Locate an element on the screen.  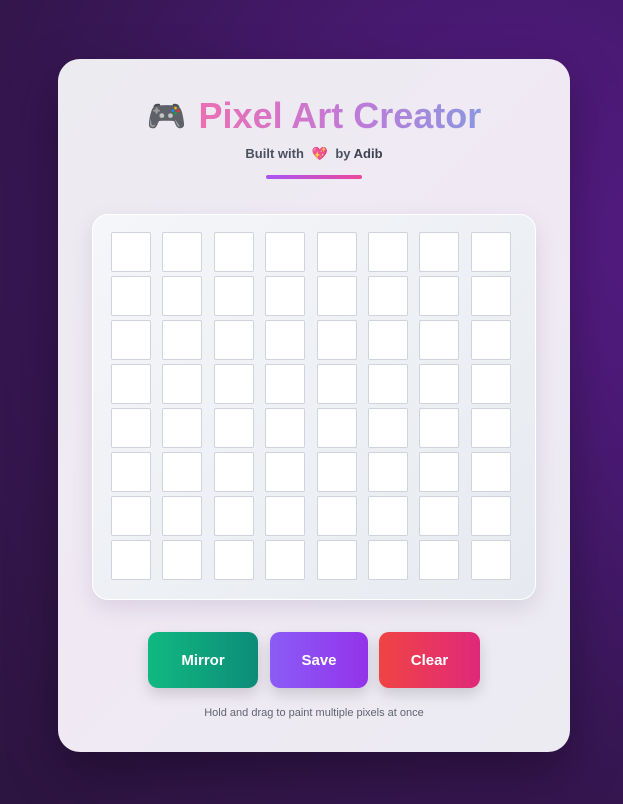
mirror-button: Mirror is located at coordinates (203, 660).